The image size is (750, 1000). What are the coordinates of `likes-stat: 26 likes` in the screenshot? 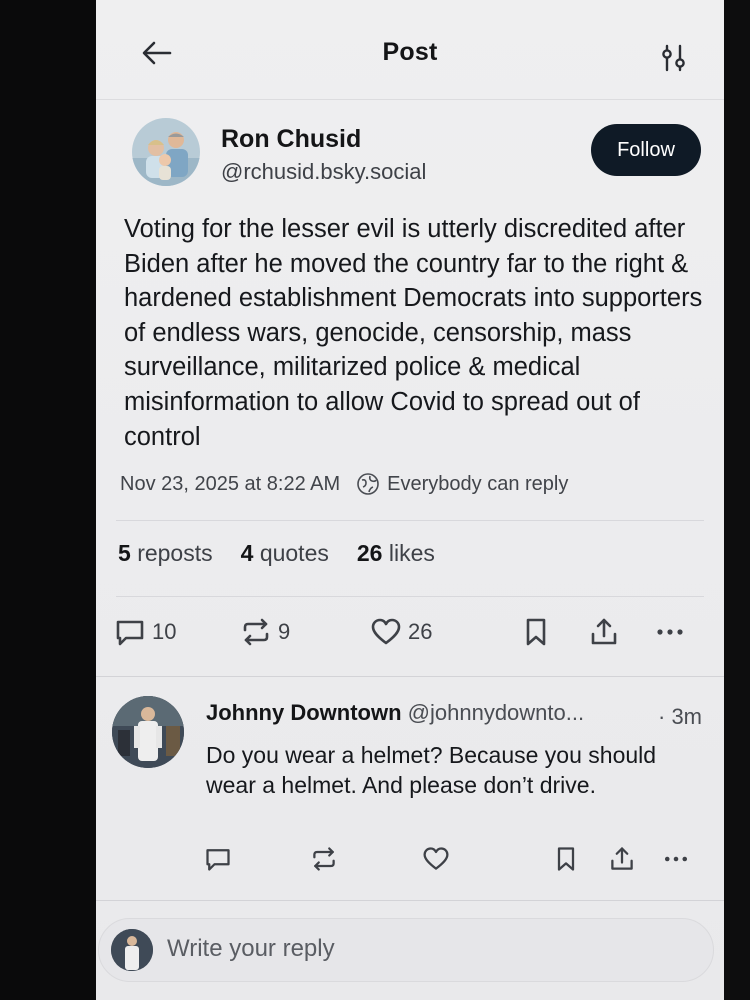 It's located at (396, 553).